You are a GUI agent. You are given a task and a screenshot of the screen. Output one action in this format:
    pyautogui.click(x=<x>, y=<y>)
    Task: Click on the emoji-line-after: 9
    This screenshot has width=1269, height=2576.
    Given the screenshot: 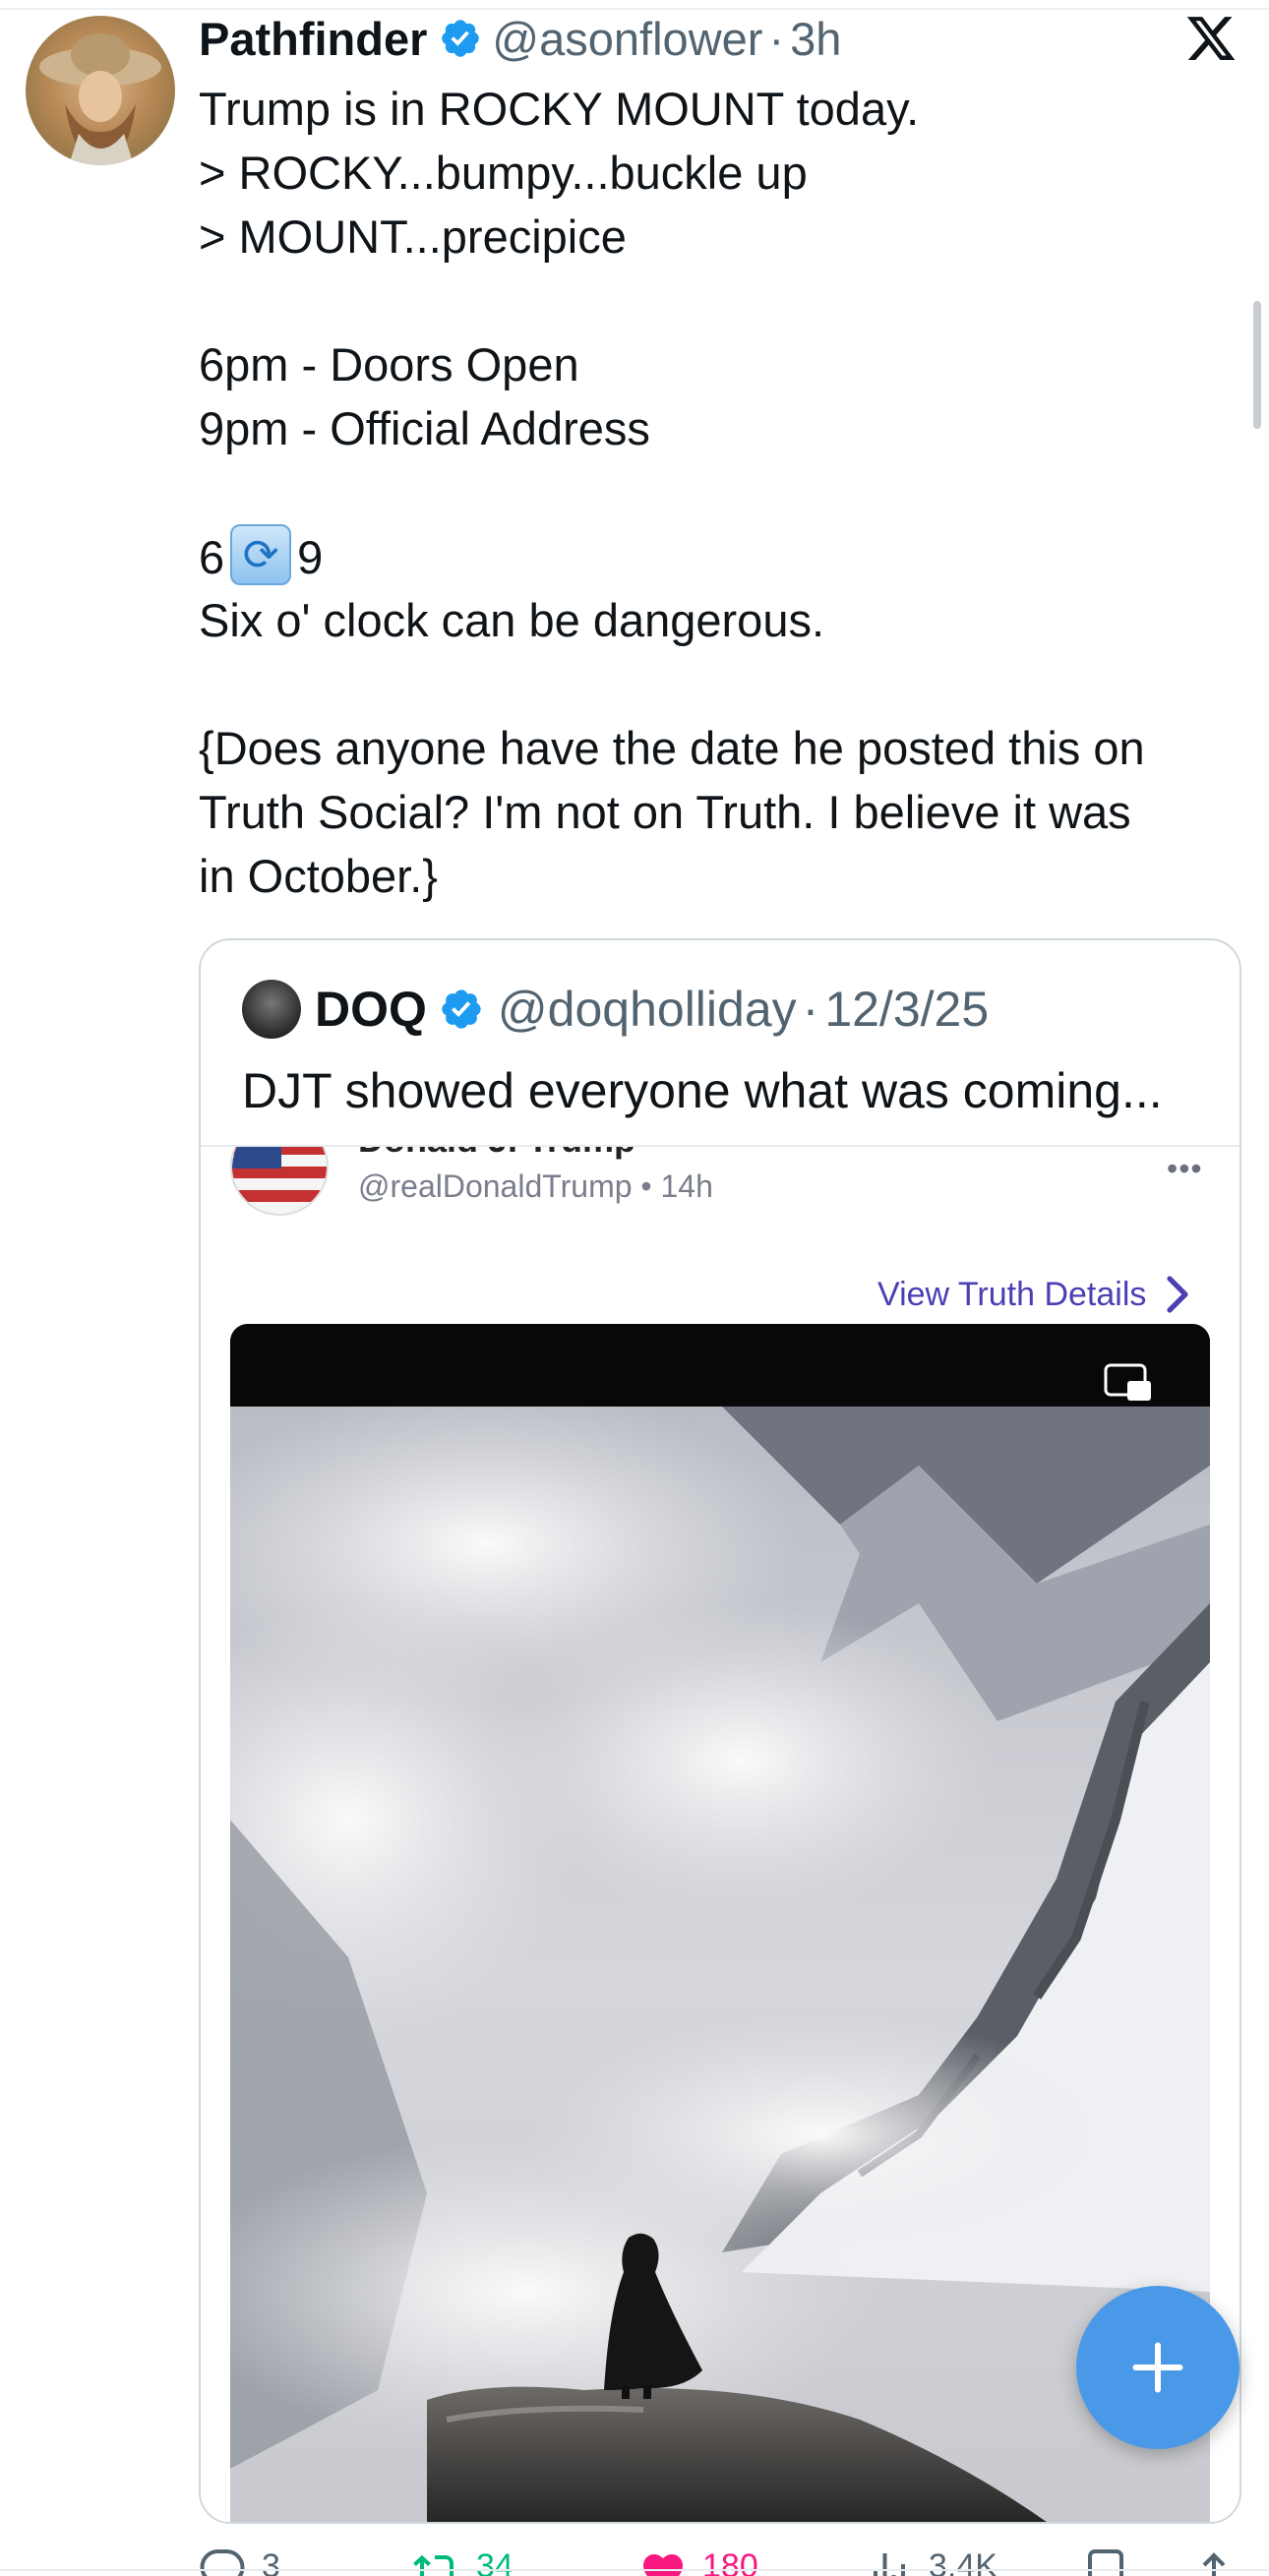 What is the action you would take?
    pyautogui.click(x=310, y=557)
    